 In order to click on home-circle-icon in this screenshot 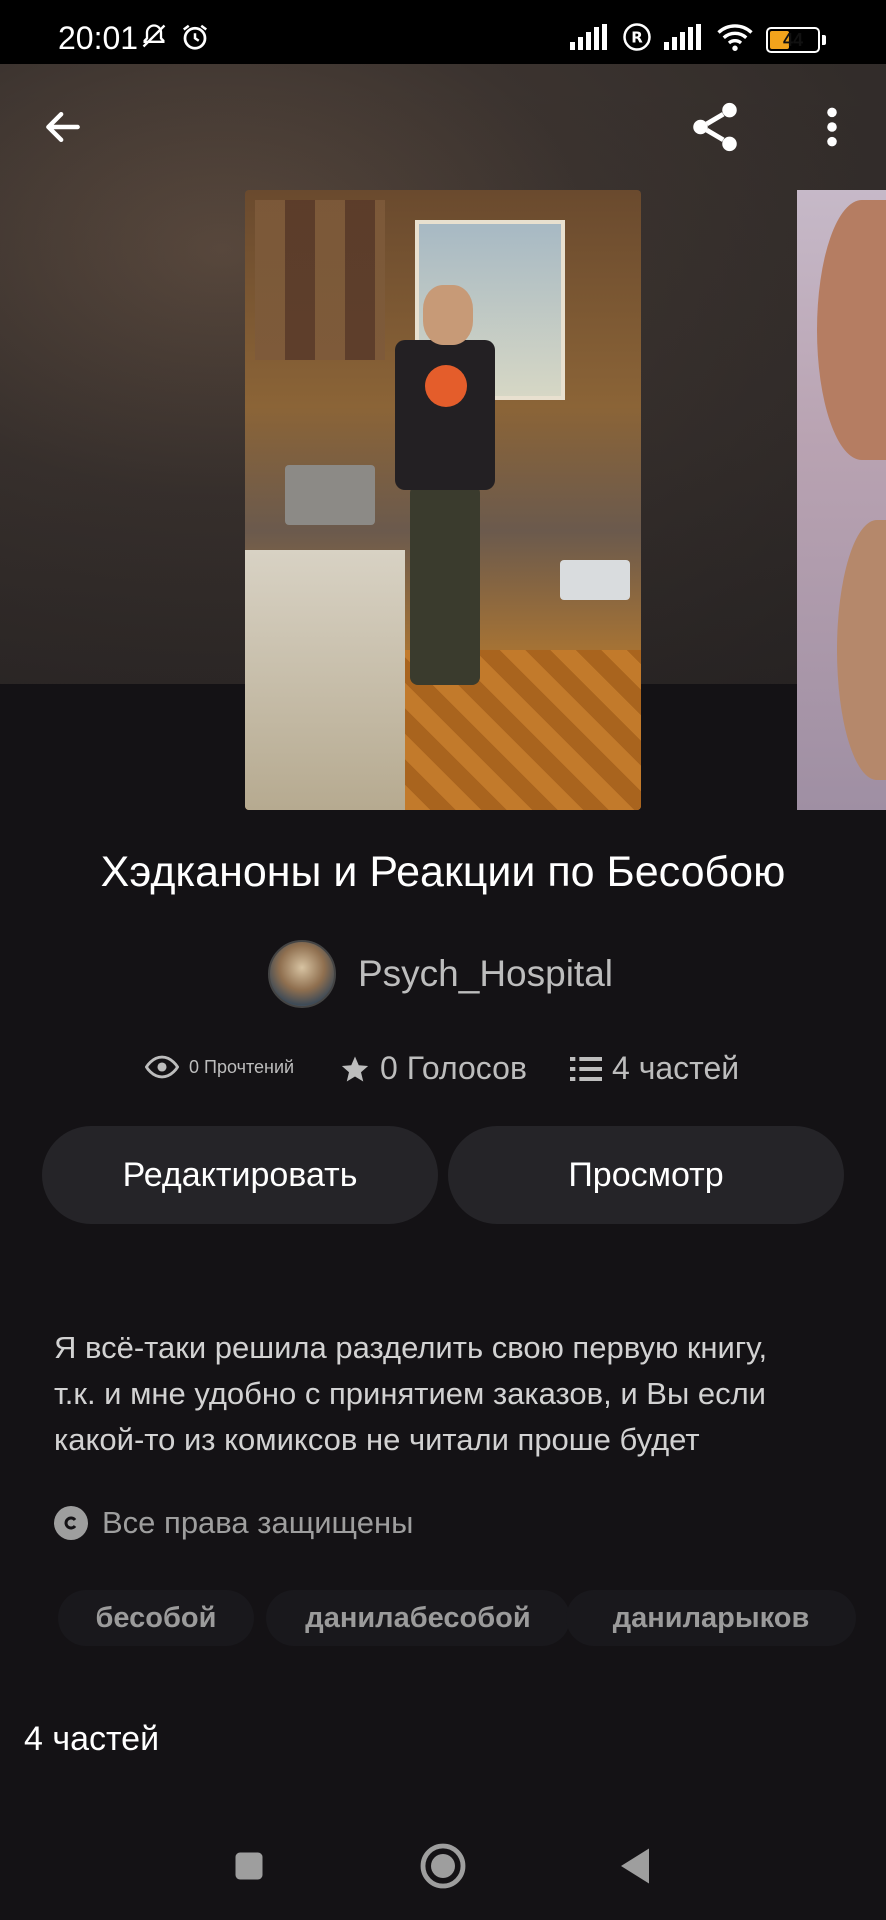, I will do `click(443, 1866)`.